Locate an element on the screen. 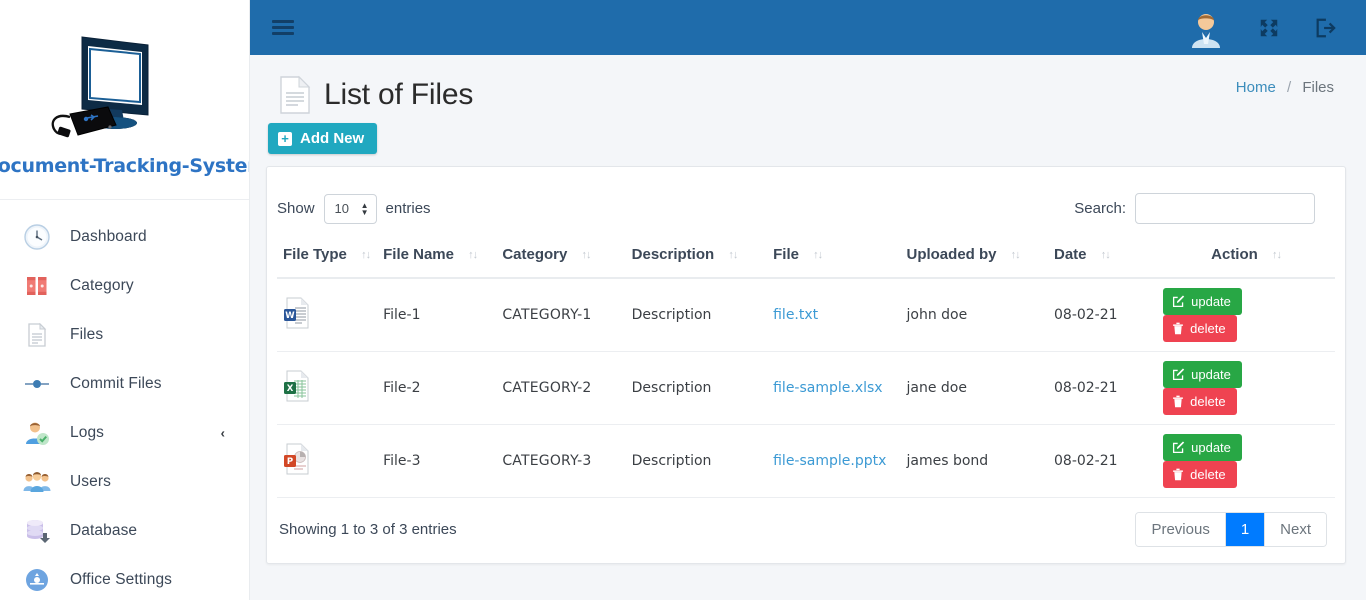 The height and width of the screenshot is (600, 1366). expand-arrows-icon is located at coordinates (1269, 28).